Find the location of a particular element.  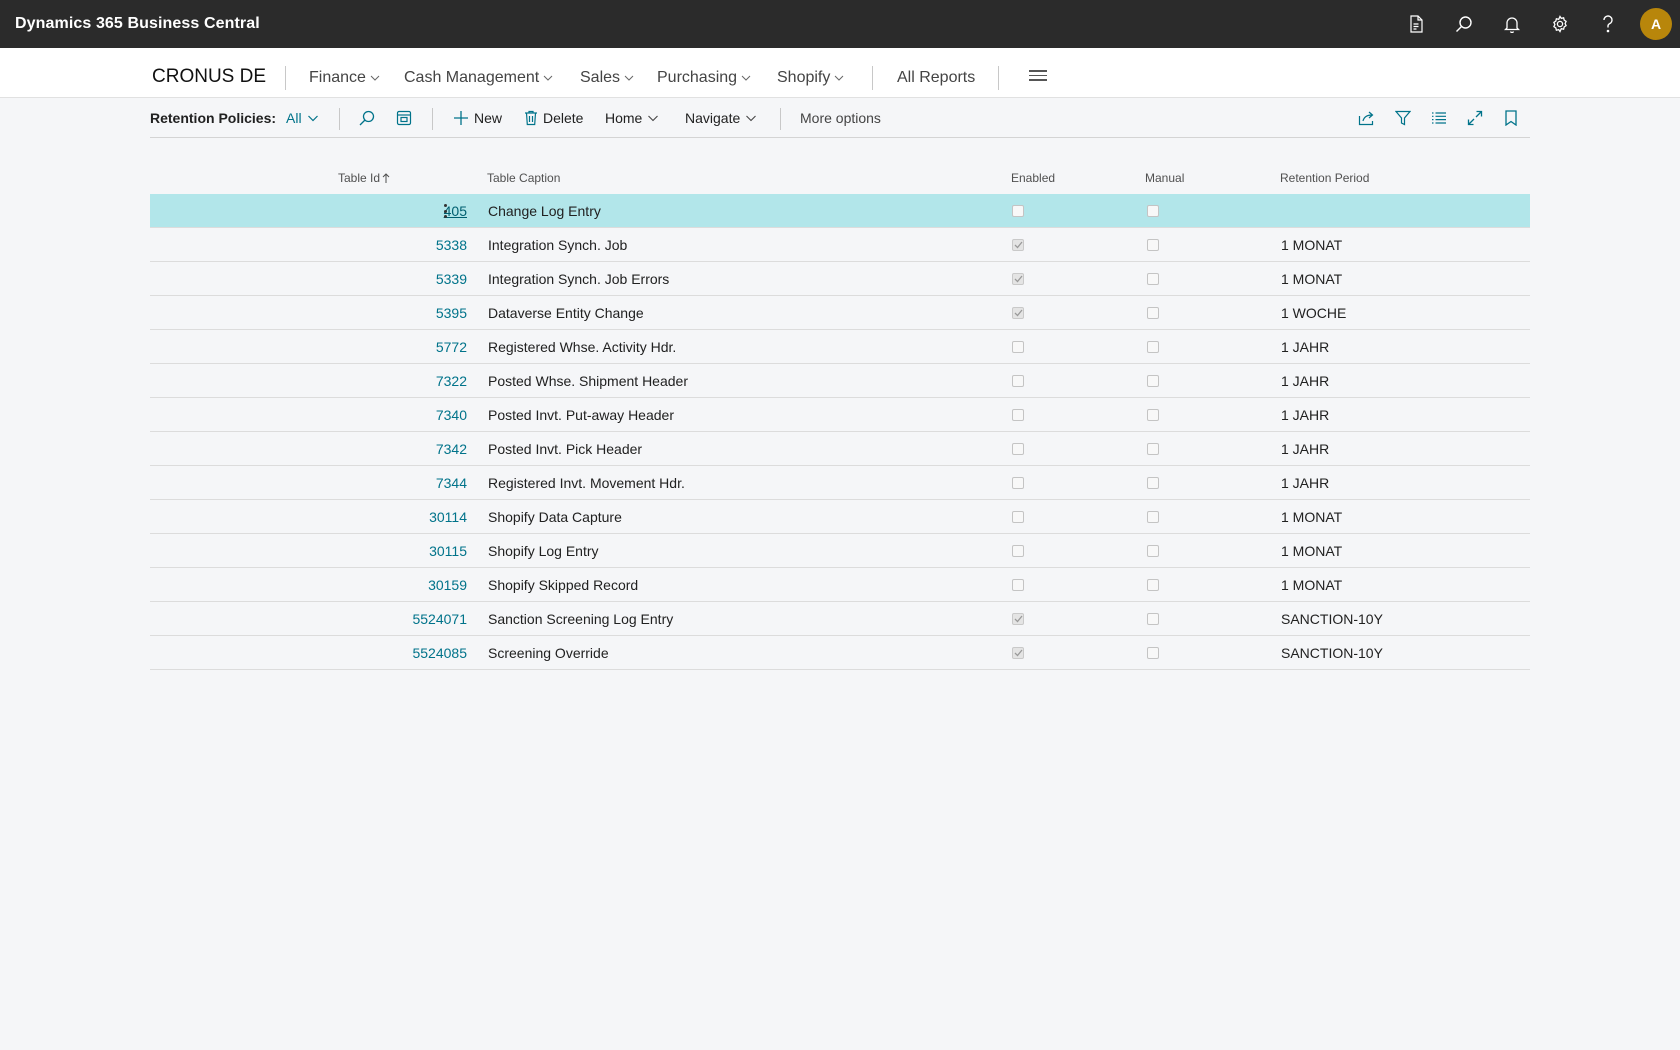

nav-cash-management: Cash Management is located at coordinates (479, 78).